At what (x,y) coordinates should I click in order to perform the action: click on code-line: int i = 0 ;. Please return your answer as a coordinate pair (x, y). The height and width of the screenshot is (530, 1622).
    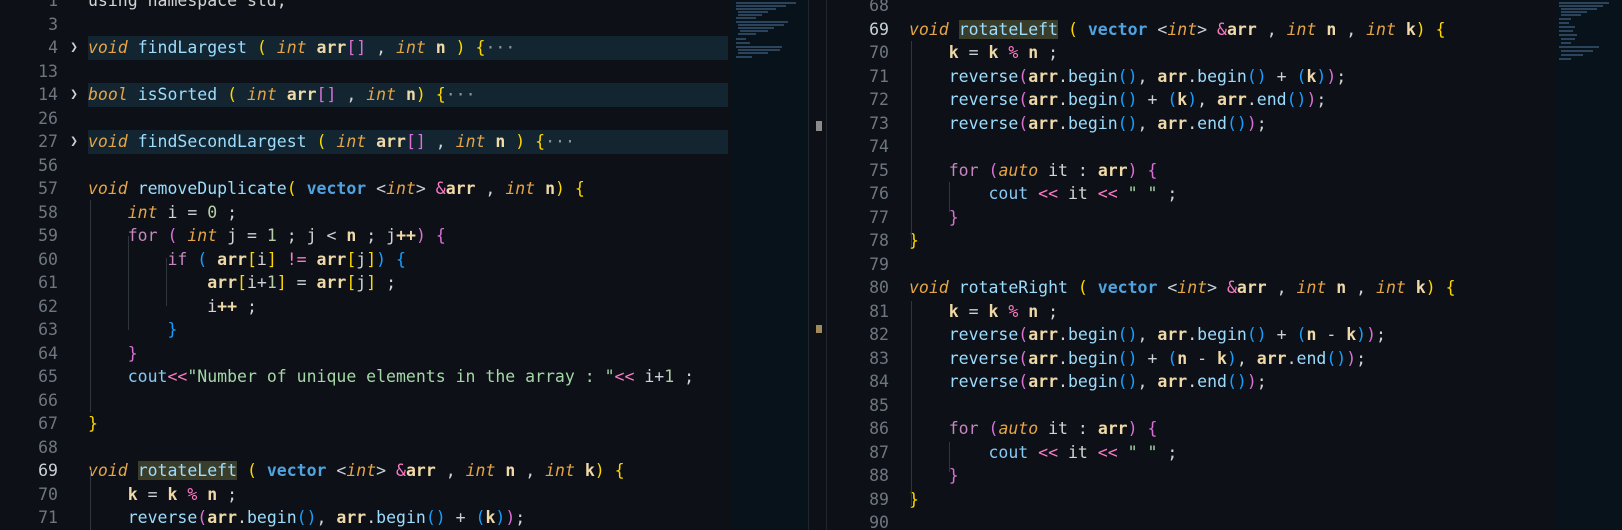
    Looking at the image, I should click on (408, 213).